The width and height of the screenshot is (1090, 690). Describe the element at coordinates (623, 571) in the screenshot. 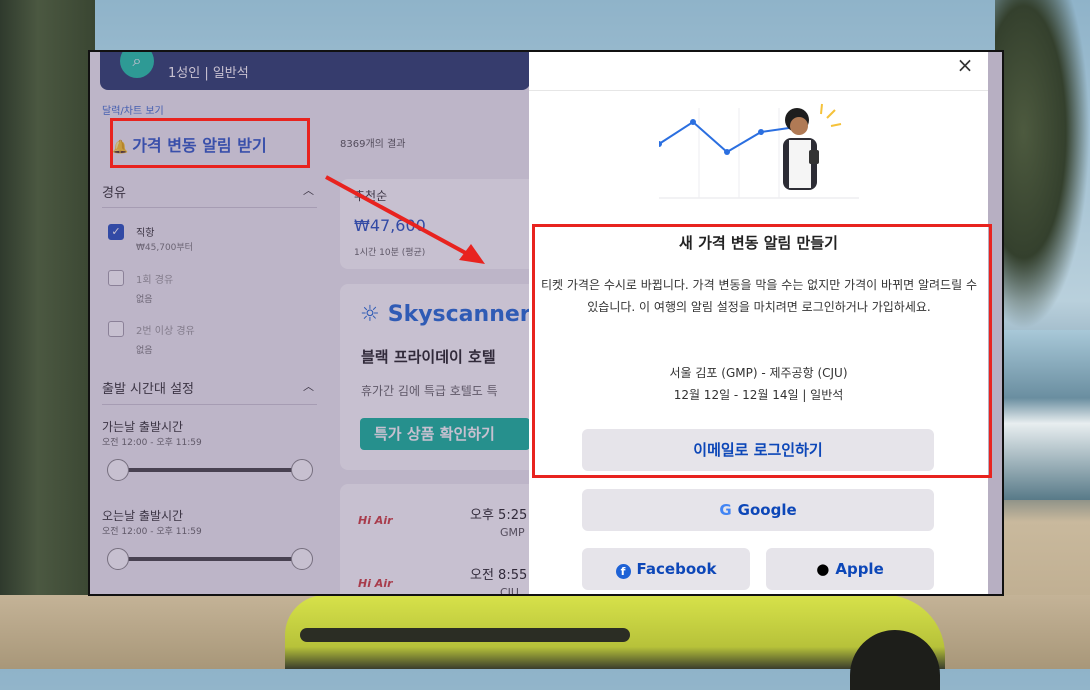

I see `facebook-icon: f` at that location.